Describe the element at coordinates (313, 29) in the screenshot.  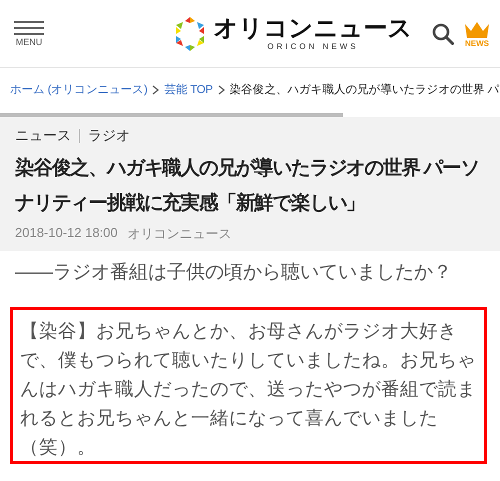
I see `logo-text: オリコンニュース` at that location.